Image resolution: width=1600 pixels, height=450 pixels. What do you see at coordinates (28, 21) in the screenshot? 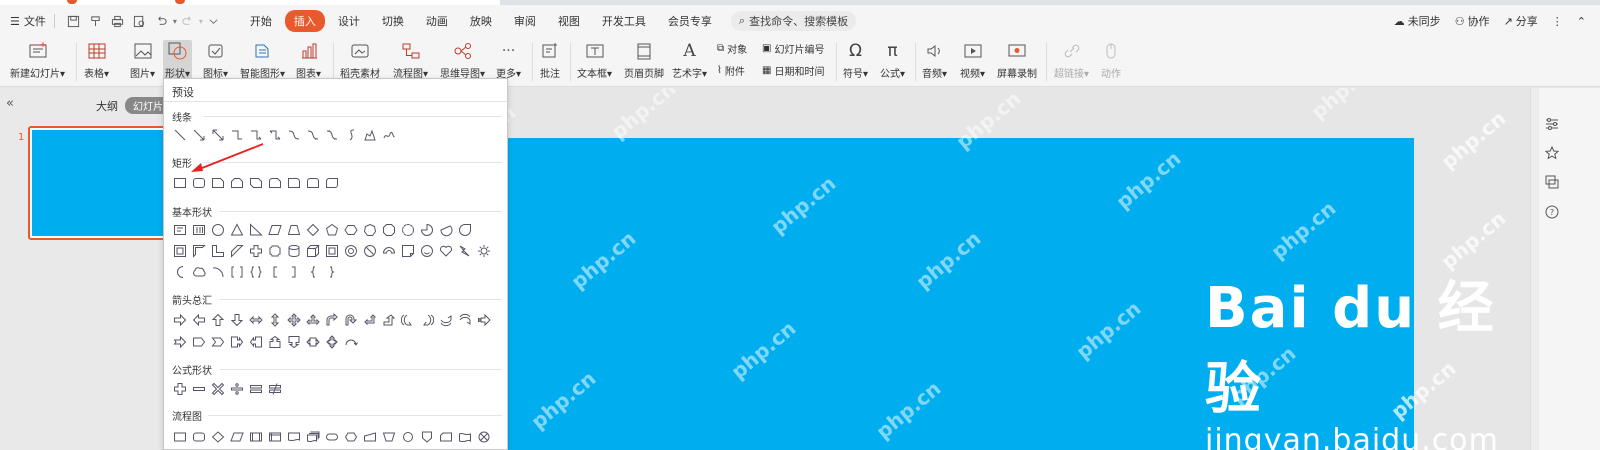
I see `file-menu: ☰ 文件` at bounding box center [28, 21].